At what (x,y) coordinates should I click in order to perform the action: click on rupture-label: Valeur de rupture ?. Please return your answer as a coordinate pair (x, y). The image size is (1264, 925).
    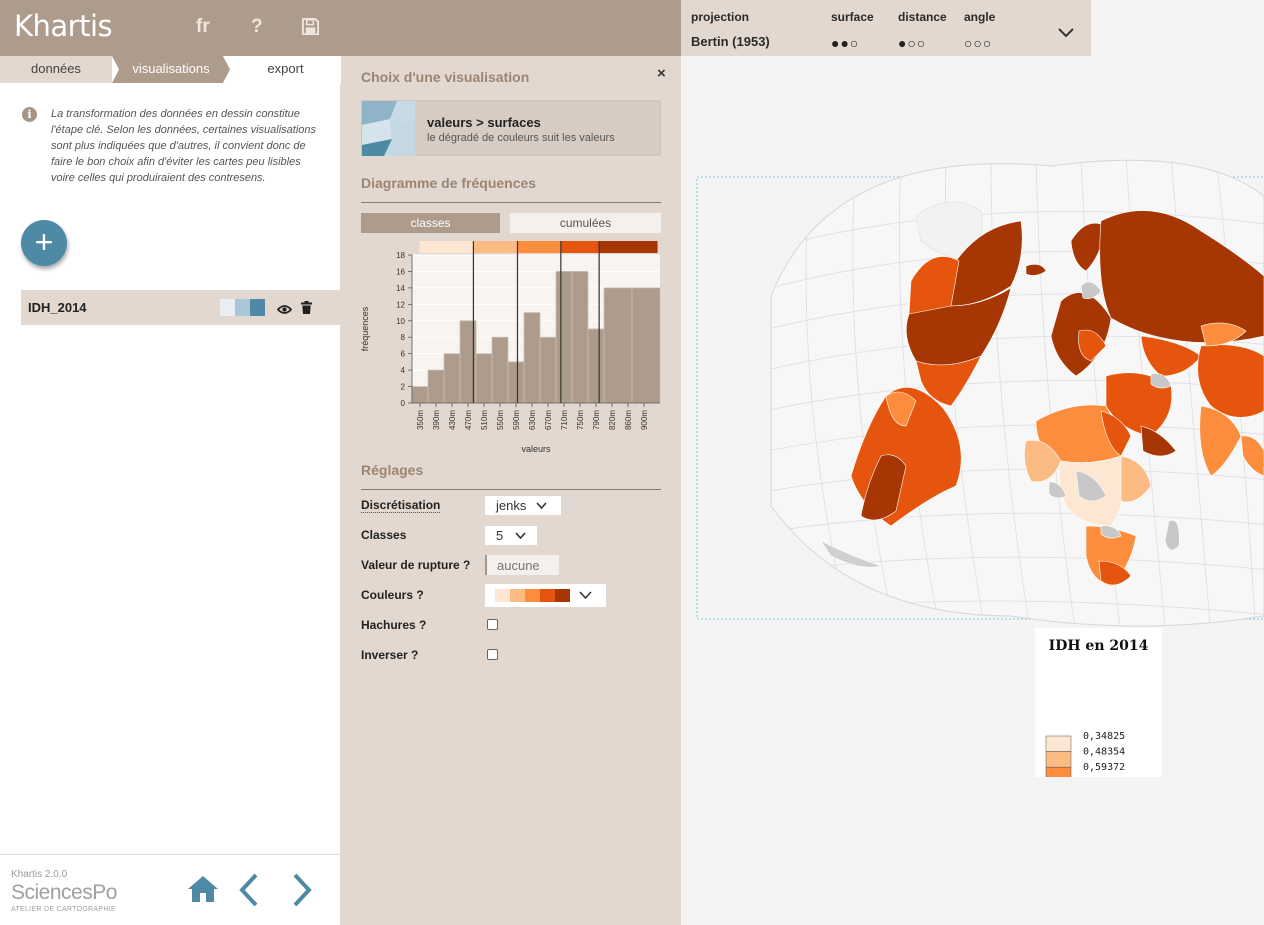
    Looking at the image, I should click on (416, 565).